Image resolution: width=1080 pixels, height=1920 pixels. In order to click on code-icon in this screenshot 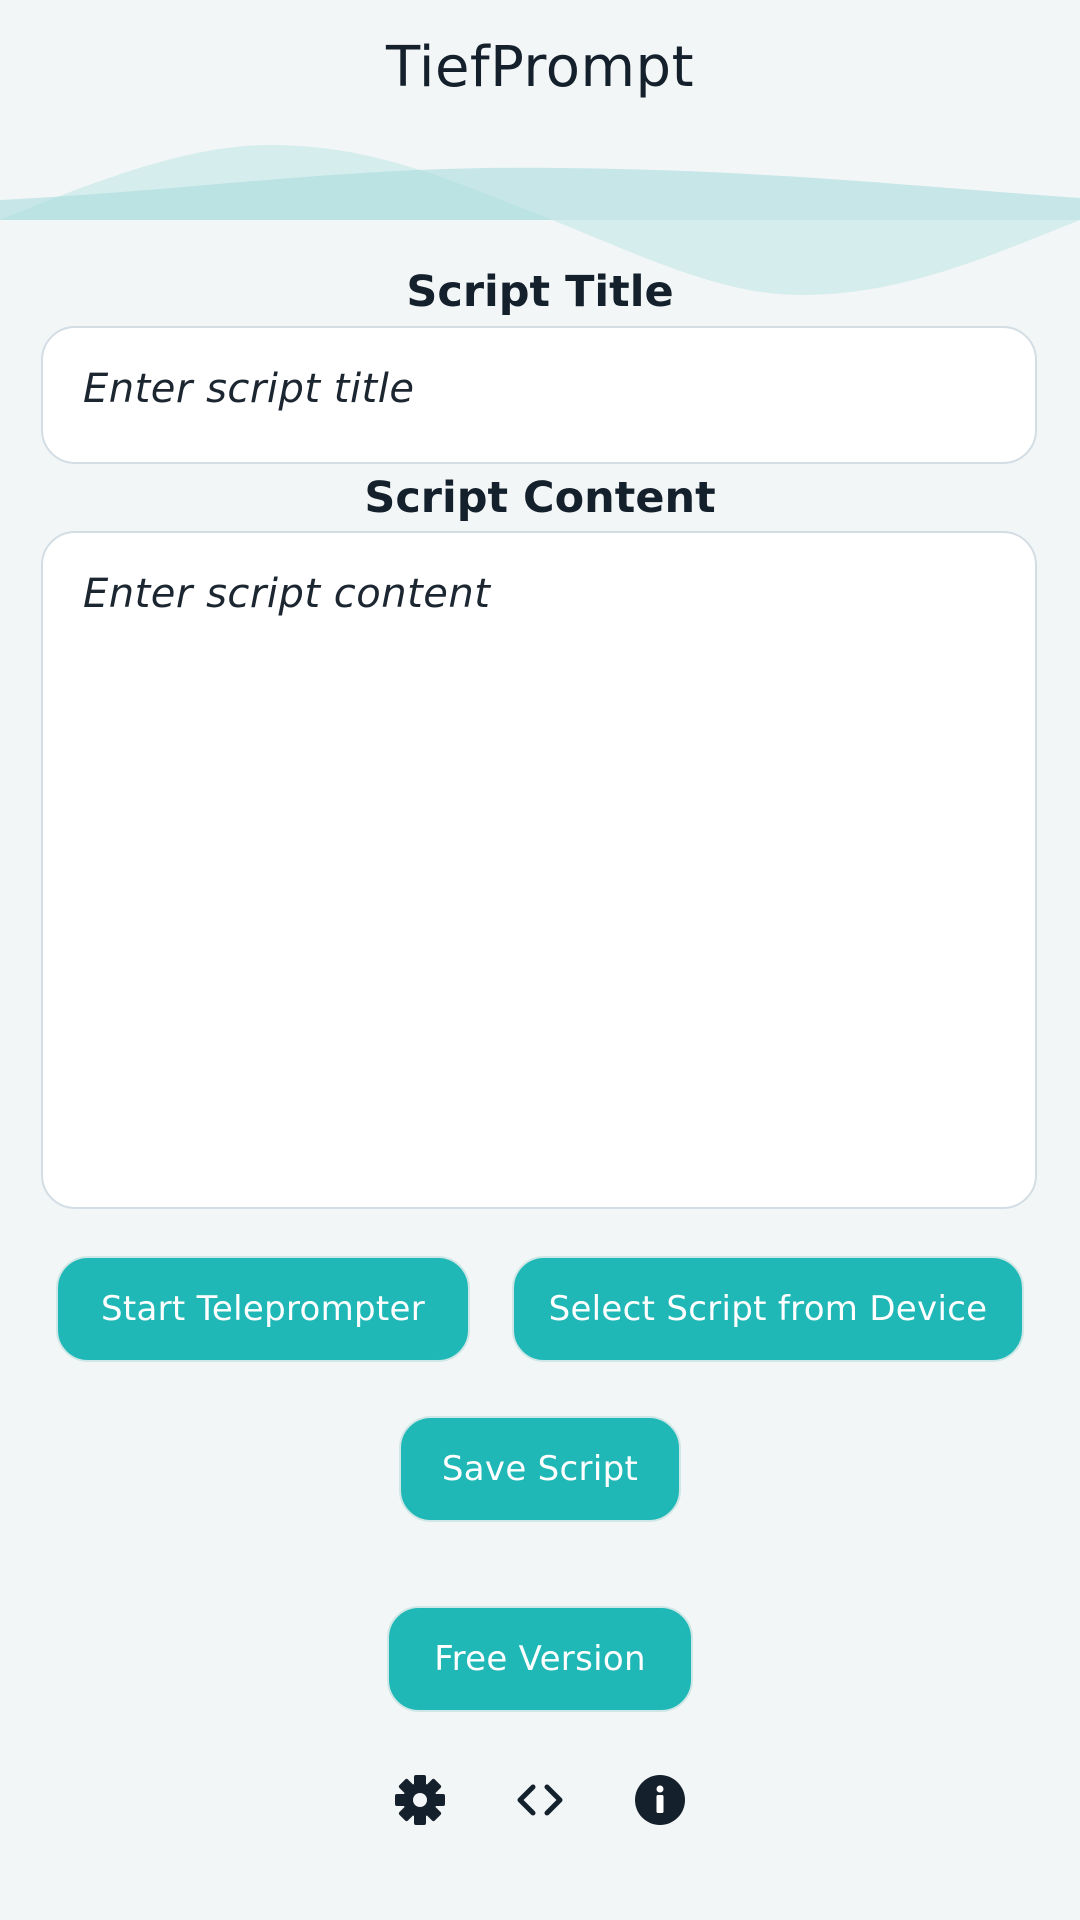, I will do `click(540, 1800)`.